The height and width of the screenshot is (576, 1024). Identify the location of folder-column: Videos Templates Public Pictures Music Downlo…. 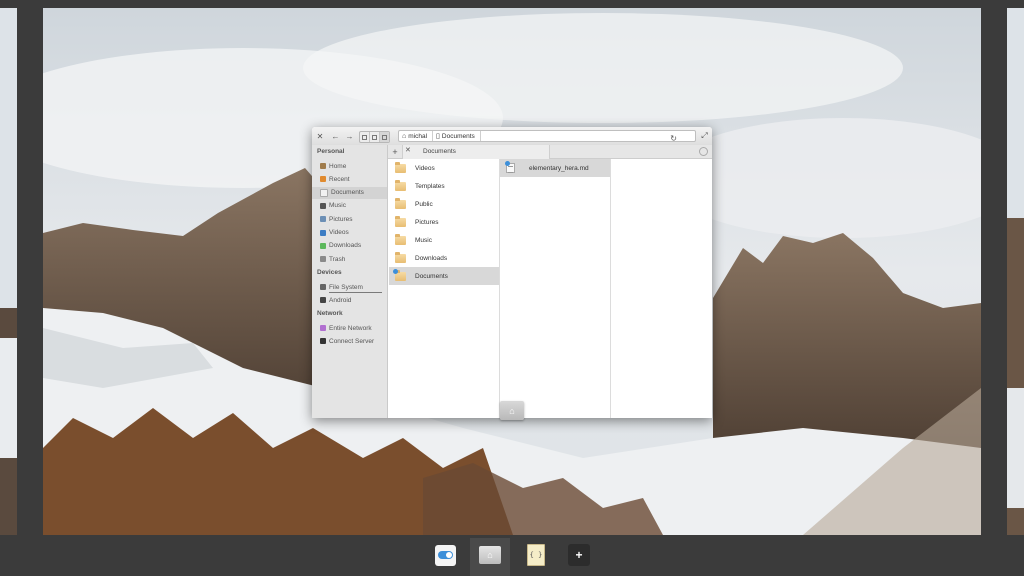
(444, 288).